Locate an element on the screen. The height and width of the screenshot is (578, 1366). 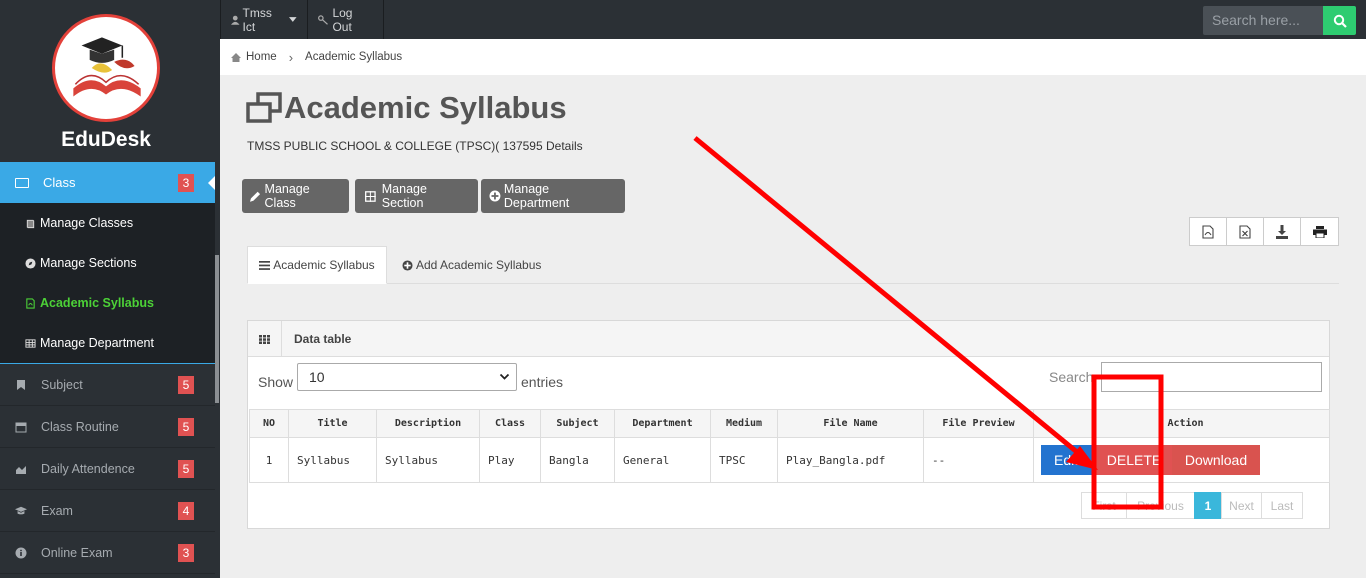
sidebar-item-daily-attendence: Daily Attendence 5 is located at coordinates (107, 469).